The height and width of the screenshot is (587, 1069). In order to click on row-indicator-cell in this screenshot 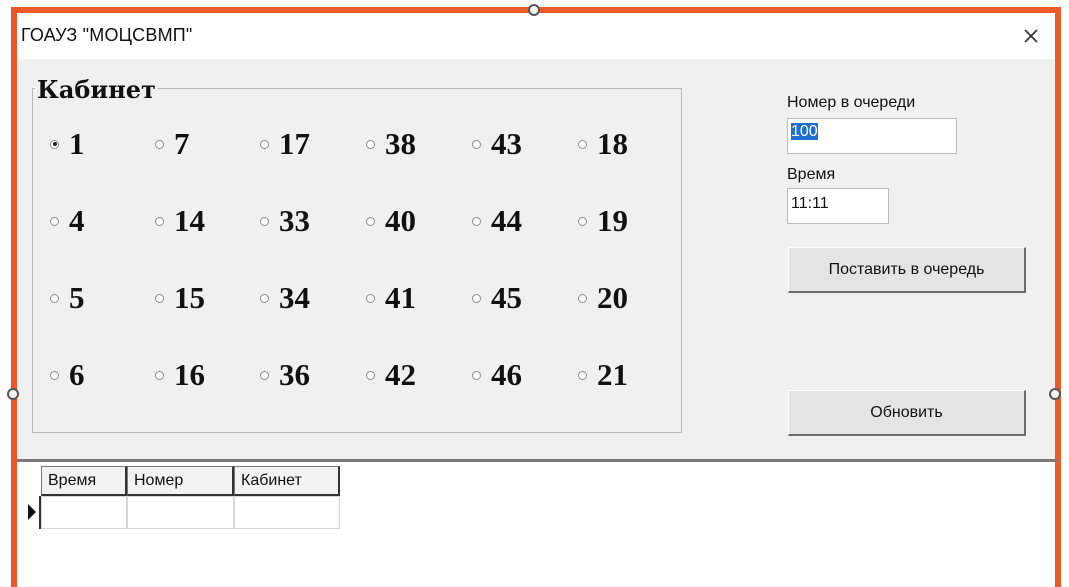, I will do `click(33, 512)`.